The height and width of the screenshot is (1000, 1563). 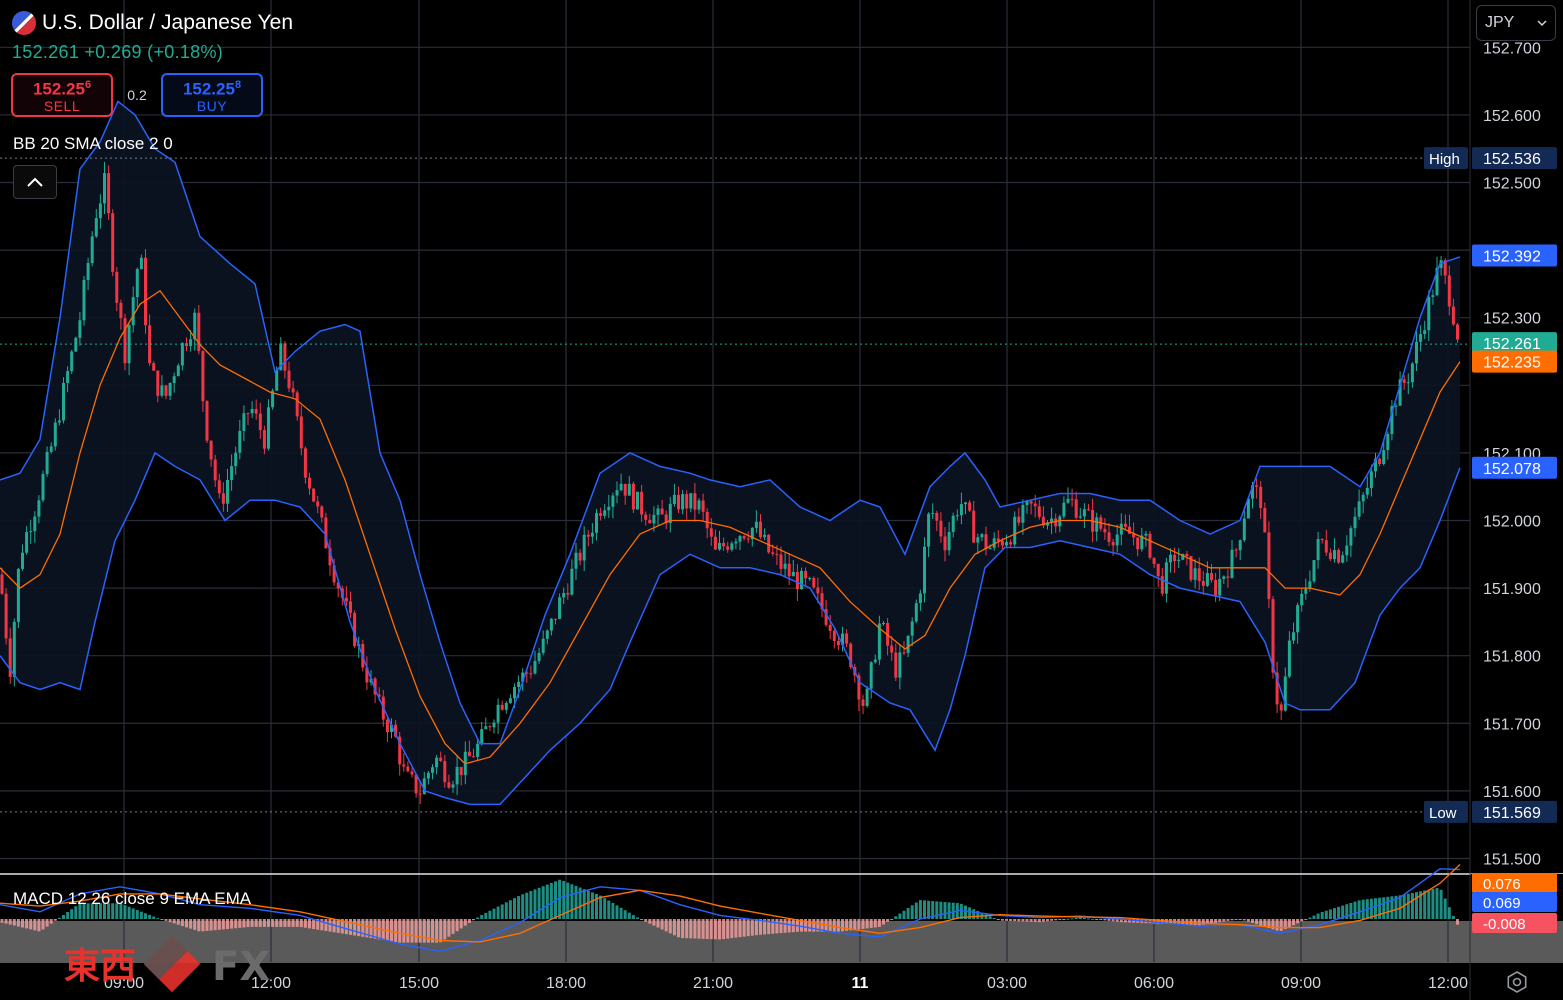 I want to click on price-axis-tick-label: 151.900, so click(x=1512, y=589).